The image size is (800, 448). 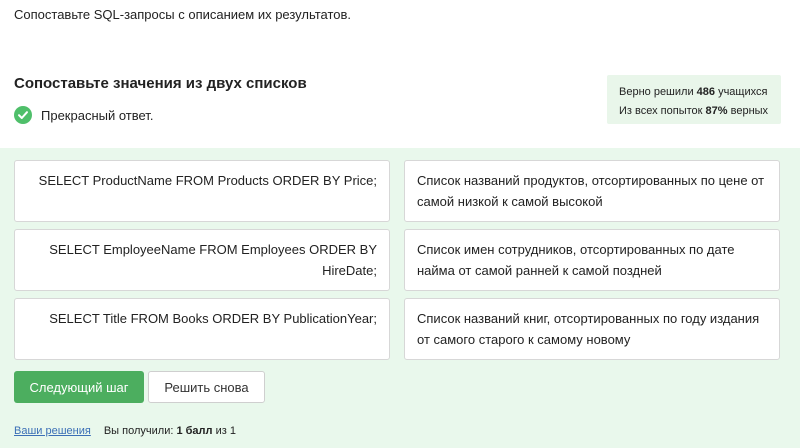 I want to click on score-value: 1 балл, so click(x=194, y=431).